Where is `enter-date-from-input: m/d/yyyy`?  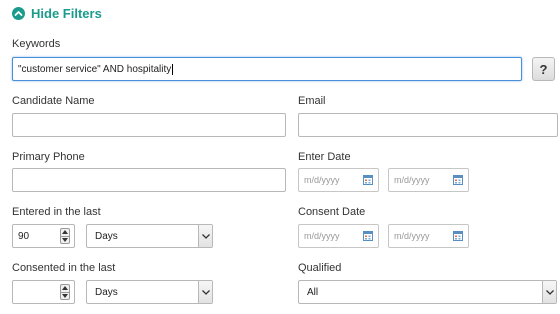
enter-date-from-input: m/d/yyyy is located at coordinates (338, 180).